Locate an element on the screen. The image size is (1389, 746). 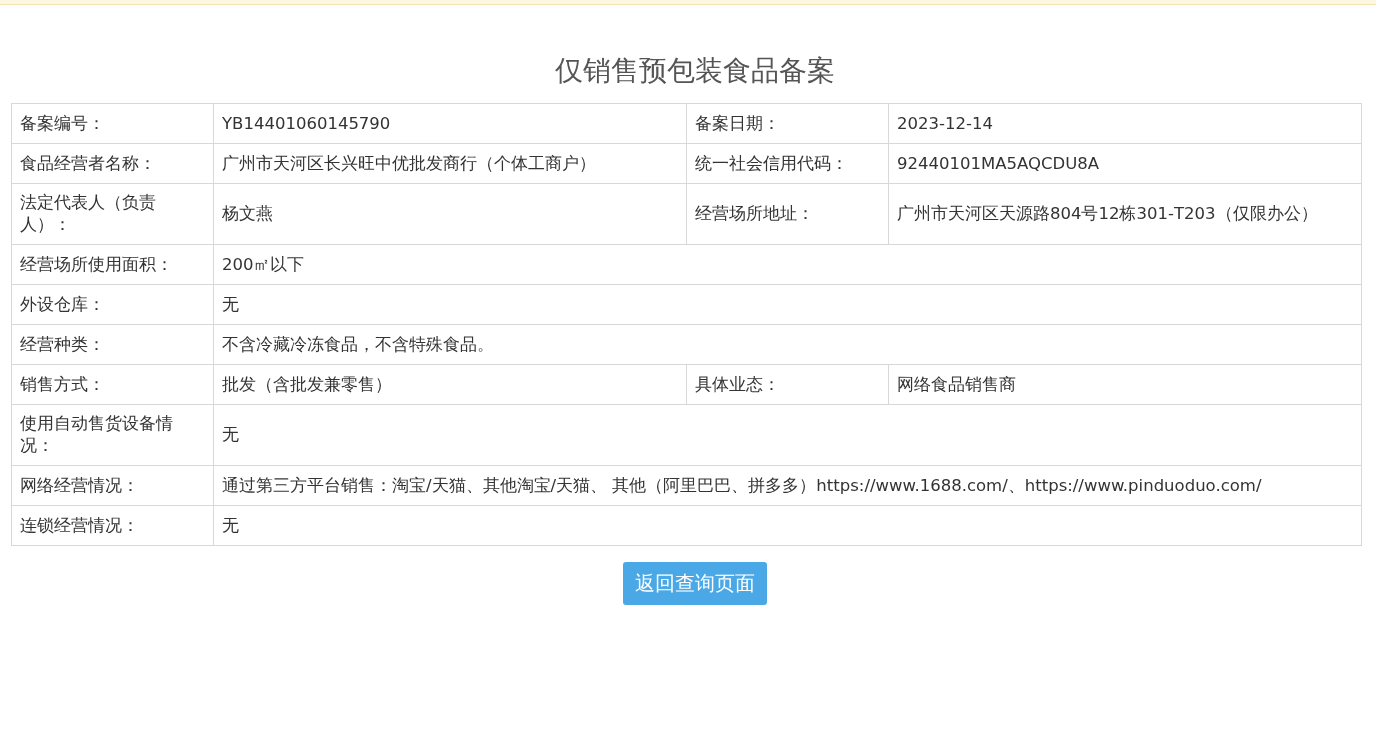
field-value: 广州市天河区长兴旺中优批发商行（个体工商户） is located at coordinates (450, 163).